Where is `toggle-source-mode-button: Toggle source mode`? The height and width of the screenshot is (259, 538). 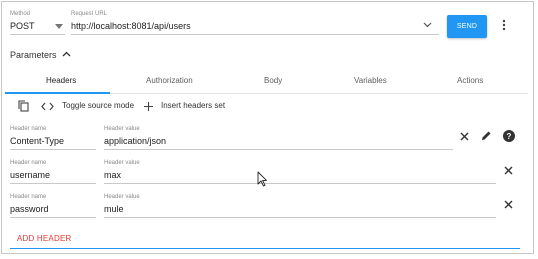
toggle-source-mode-button: Toggle source mode is located at coordinates (98, 105).